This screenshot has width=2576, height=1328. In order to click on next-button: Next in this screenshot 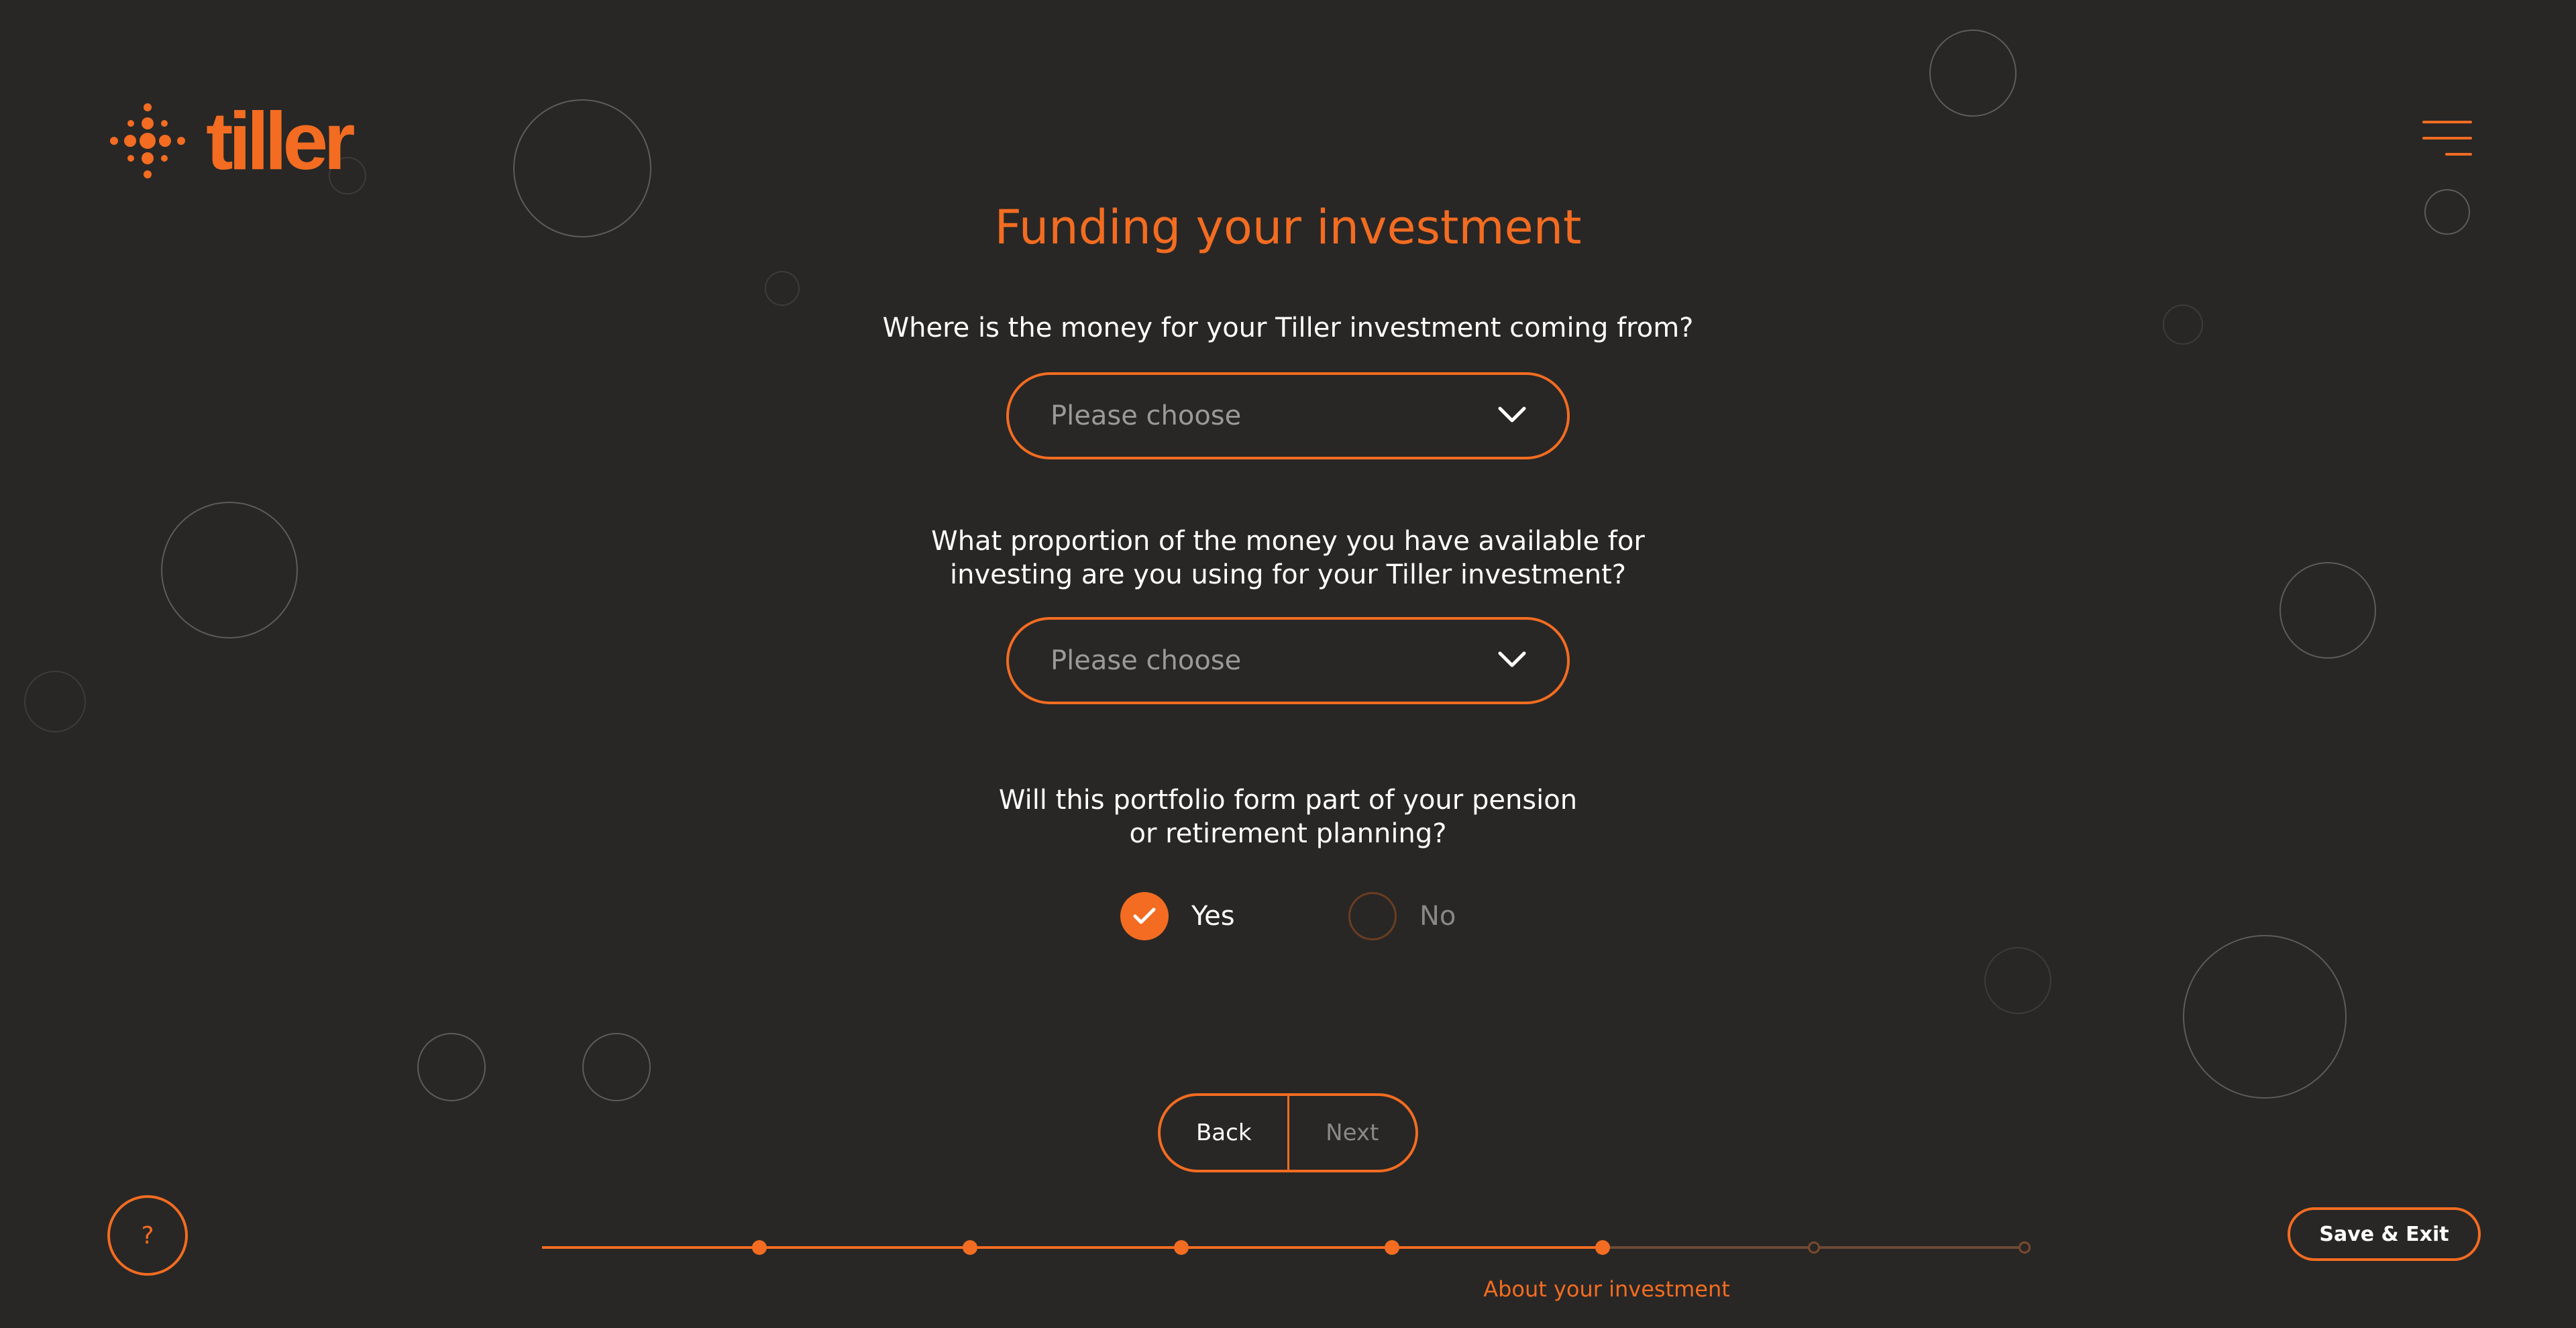, I will do `click(1352, 1133)`.